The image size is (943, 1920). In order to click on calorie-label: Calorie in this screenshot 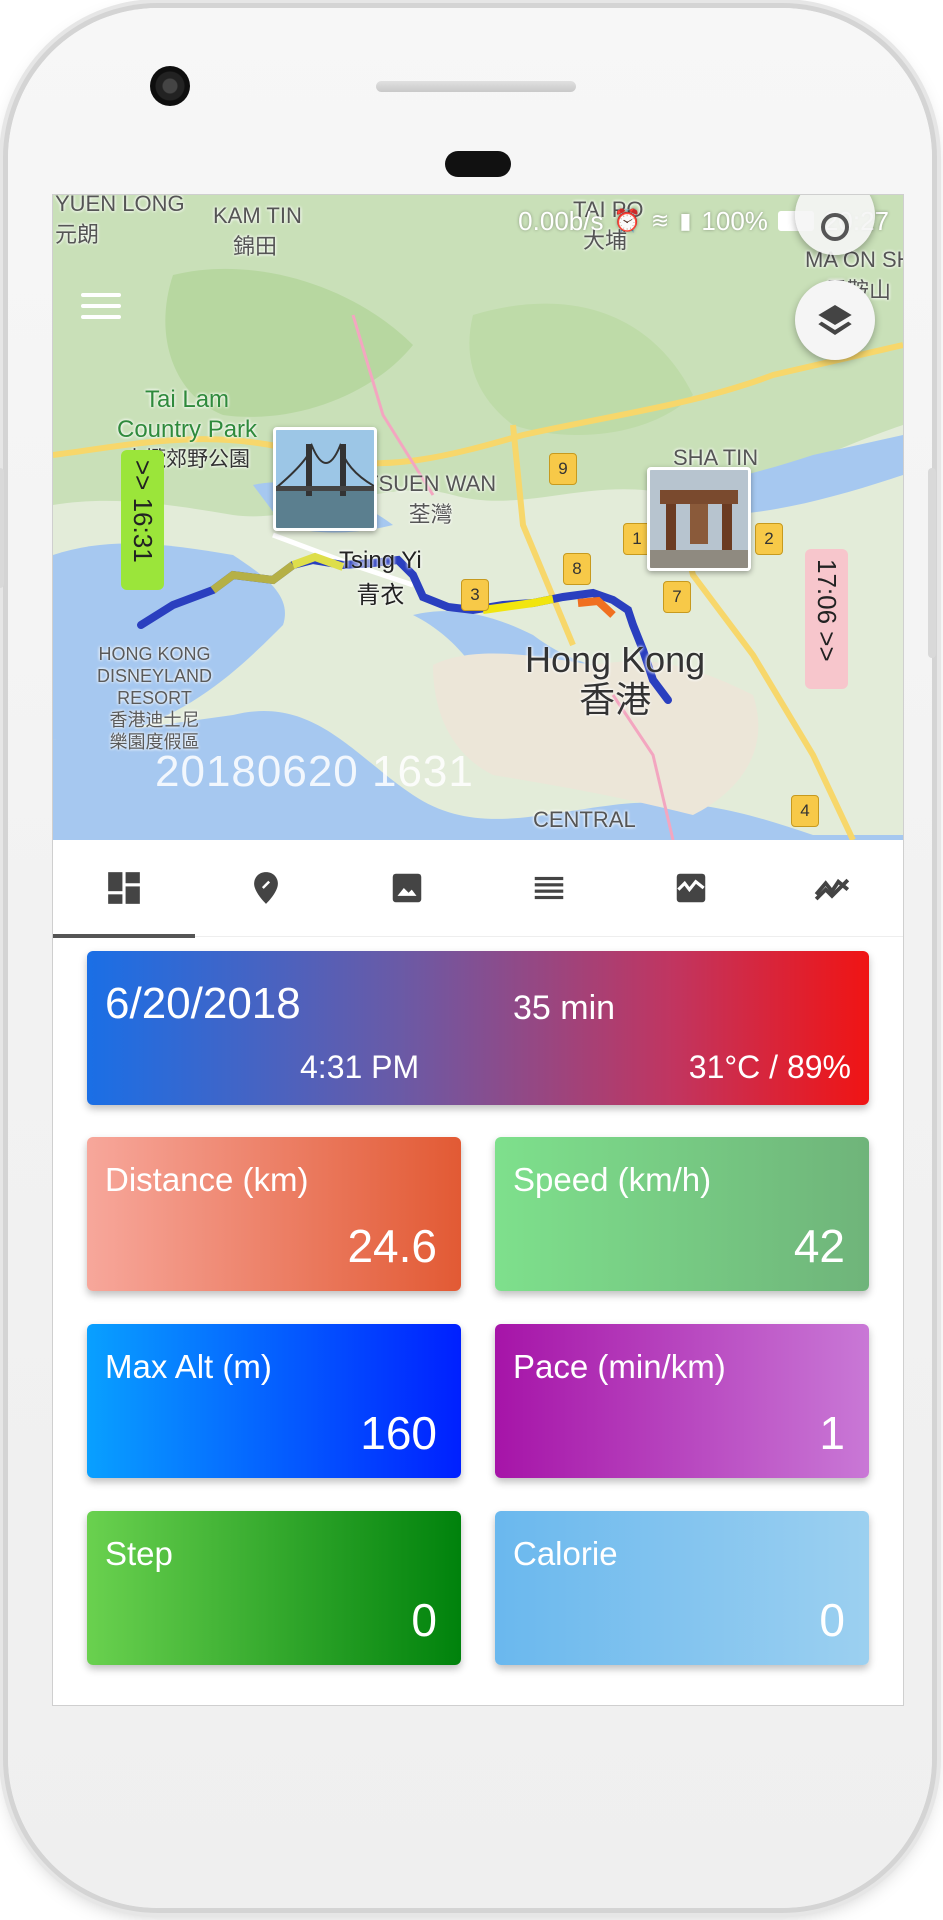, I will do `click(565, 1553)`.